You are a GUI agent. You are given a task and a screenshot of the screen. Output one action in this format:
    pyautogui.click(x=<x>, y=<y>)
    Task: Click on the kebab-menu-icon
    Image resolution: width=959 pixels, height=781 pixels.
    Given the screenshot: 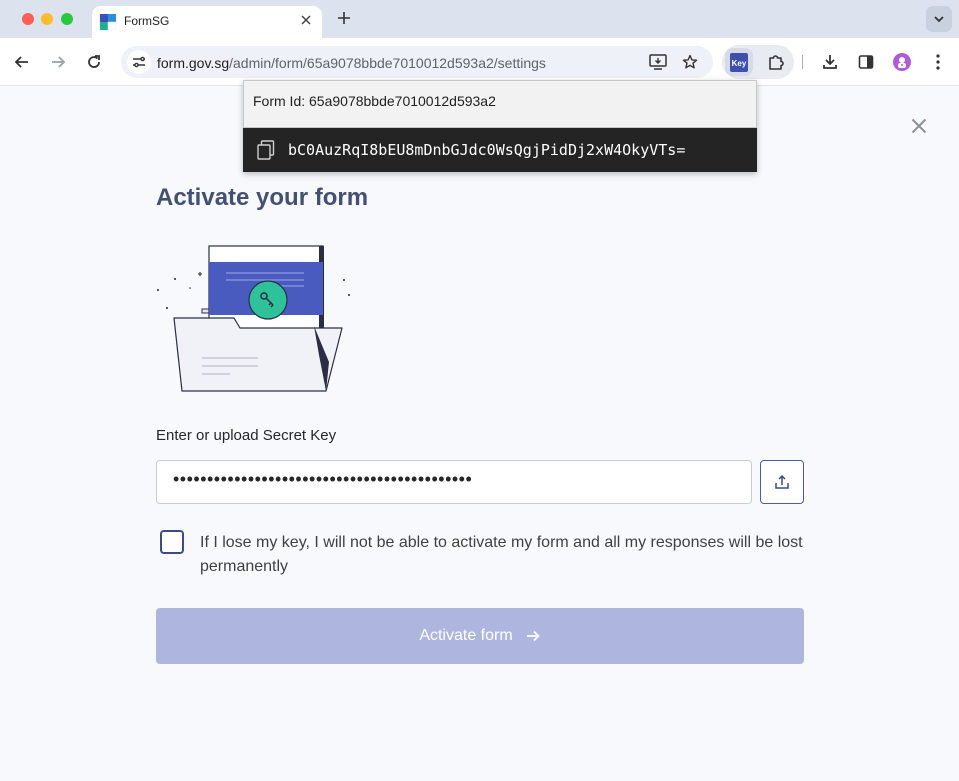 What is the action you would take?
    pyautogui.click(x=938, y=62)
    